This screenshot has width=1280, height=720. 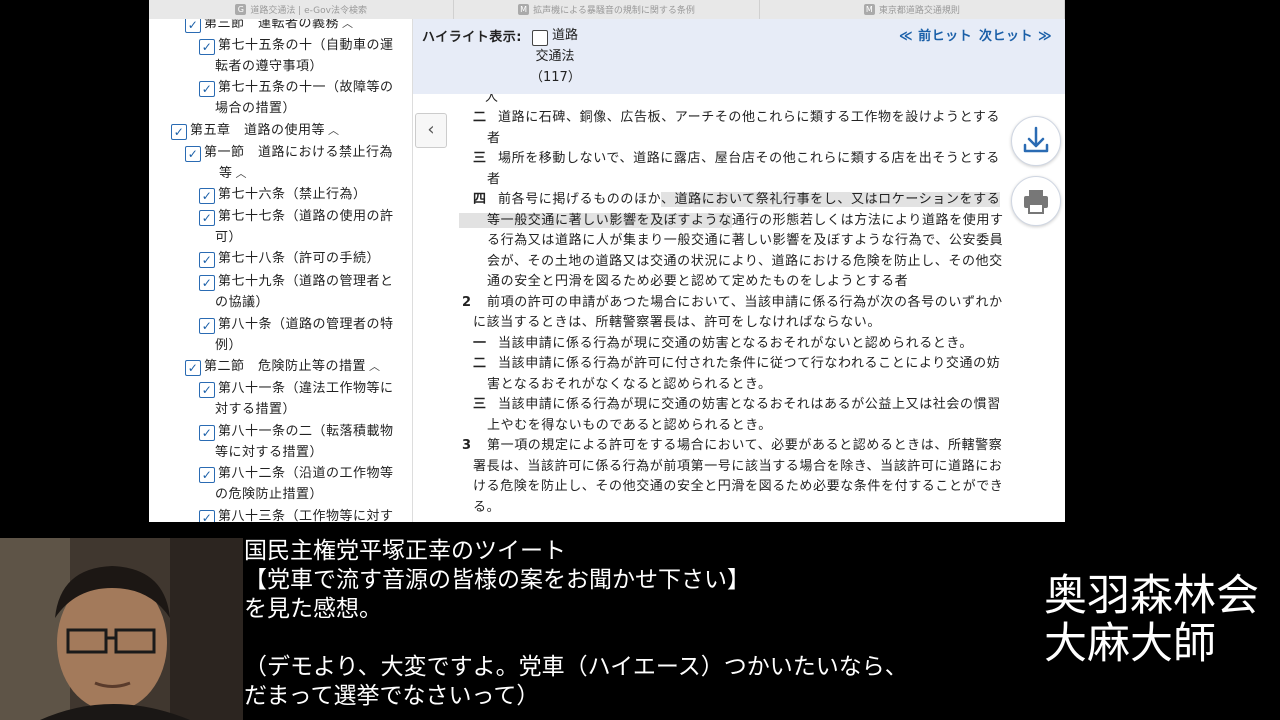 What do you see at coordinates (269, 452) in the screenshot?
I see `toc-item-label-cont: 等に対する措置）` at bounding box center [269, 452].